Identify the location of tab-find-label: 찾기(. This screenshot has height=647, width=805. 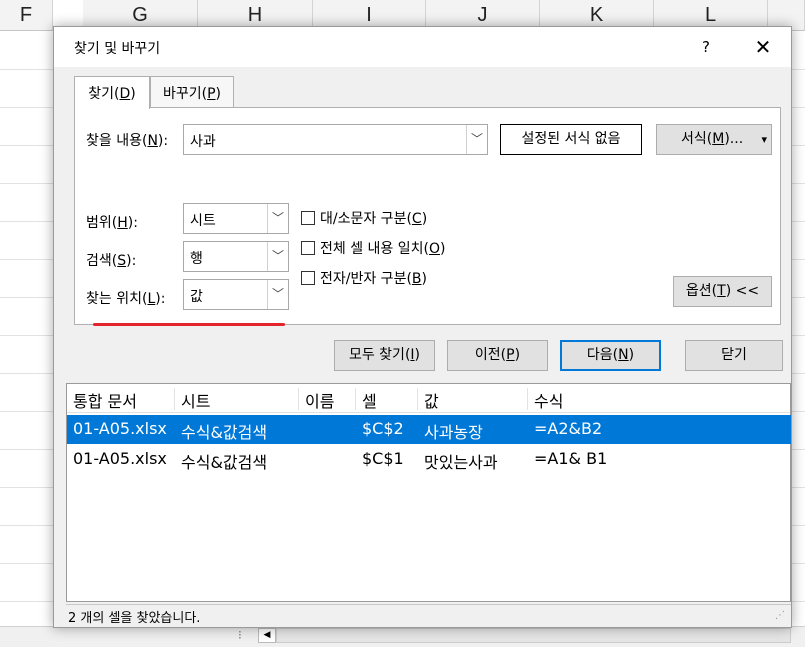
(104, 94).